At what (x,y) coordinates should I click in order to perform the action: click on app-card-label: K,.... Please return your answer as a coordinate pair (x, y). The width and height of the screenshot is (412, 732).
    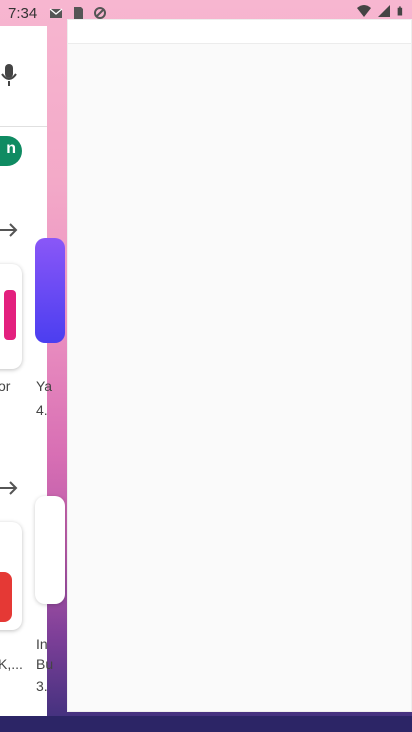
    Looking at the image, I should click on (11, 664).